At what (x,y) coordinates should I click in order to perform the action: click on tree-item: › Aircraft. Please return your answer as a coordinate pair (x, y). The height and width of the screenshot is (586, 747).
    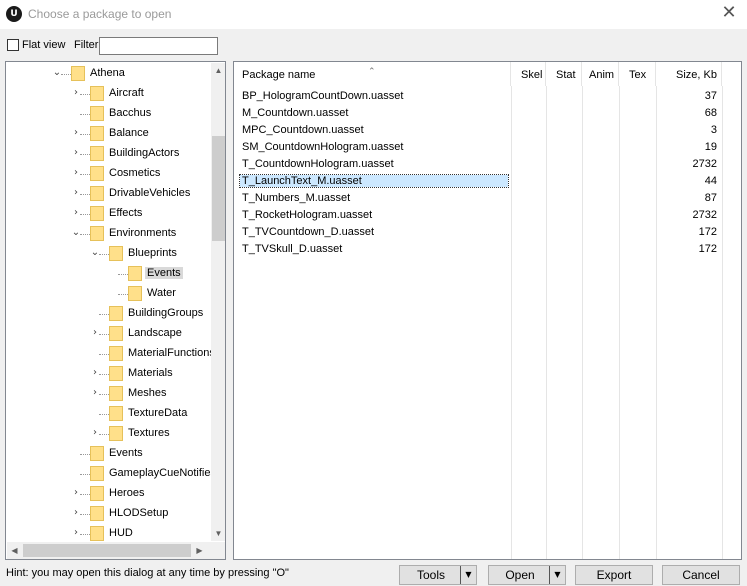
    Looking at the image, I should click on (111, 94).